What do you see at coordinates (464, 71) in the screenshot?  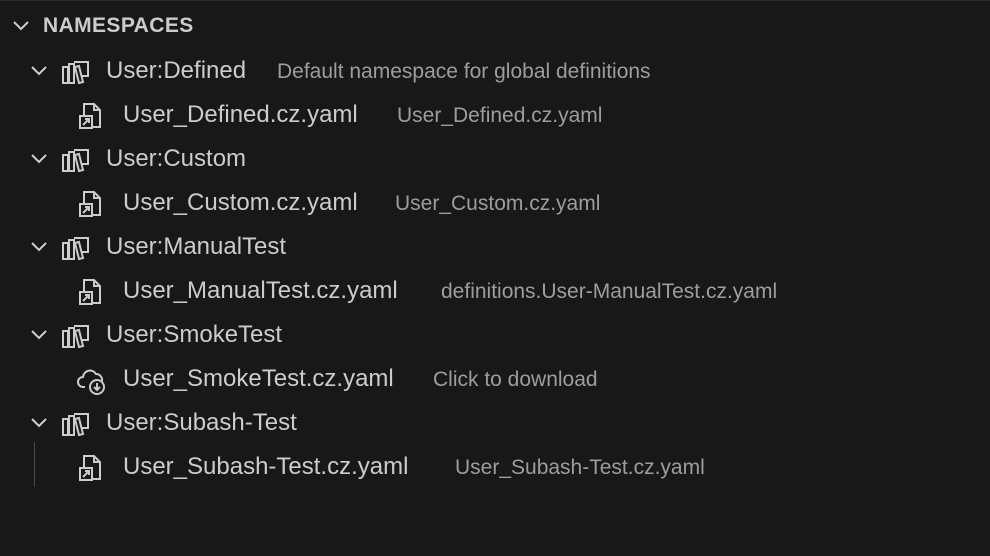 I see `tree-item-description: Default namespace for global definitions` at bounding box center [464, 71].